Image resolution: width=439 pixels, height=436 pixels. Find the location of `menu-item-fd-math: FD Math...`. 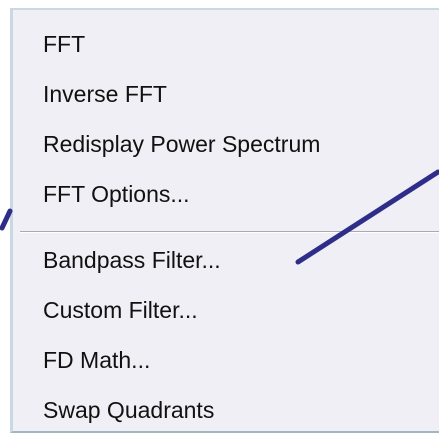

menu-item-fd-math: FD Math... is located at coordinates (96, 360).